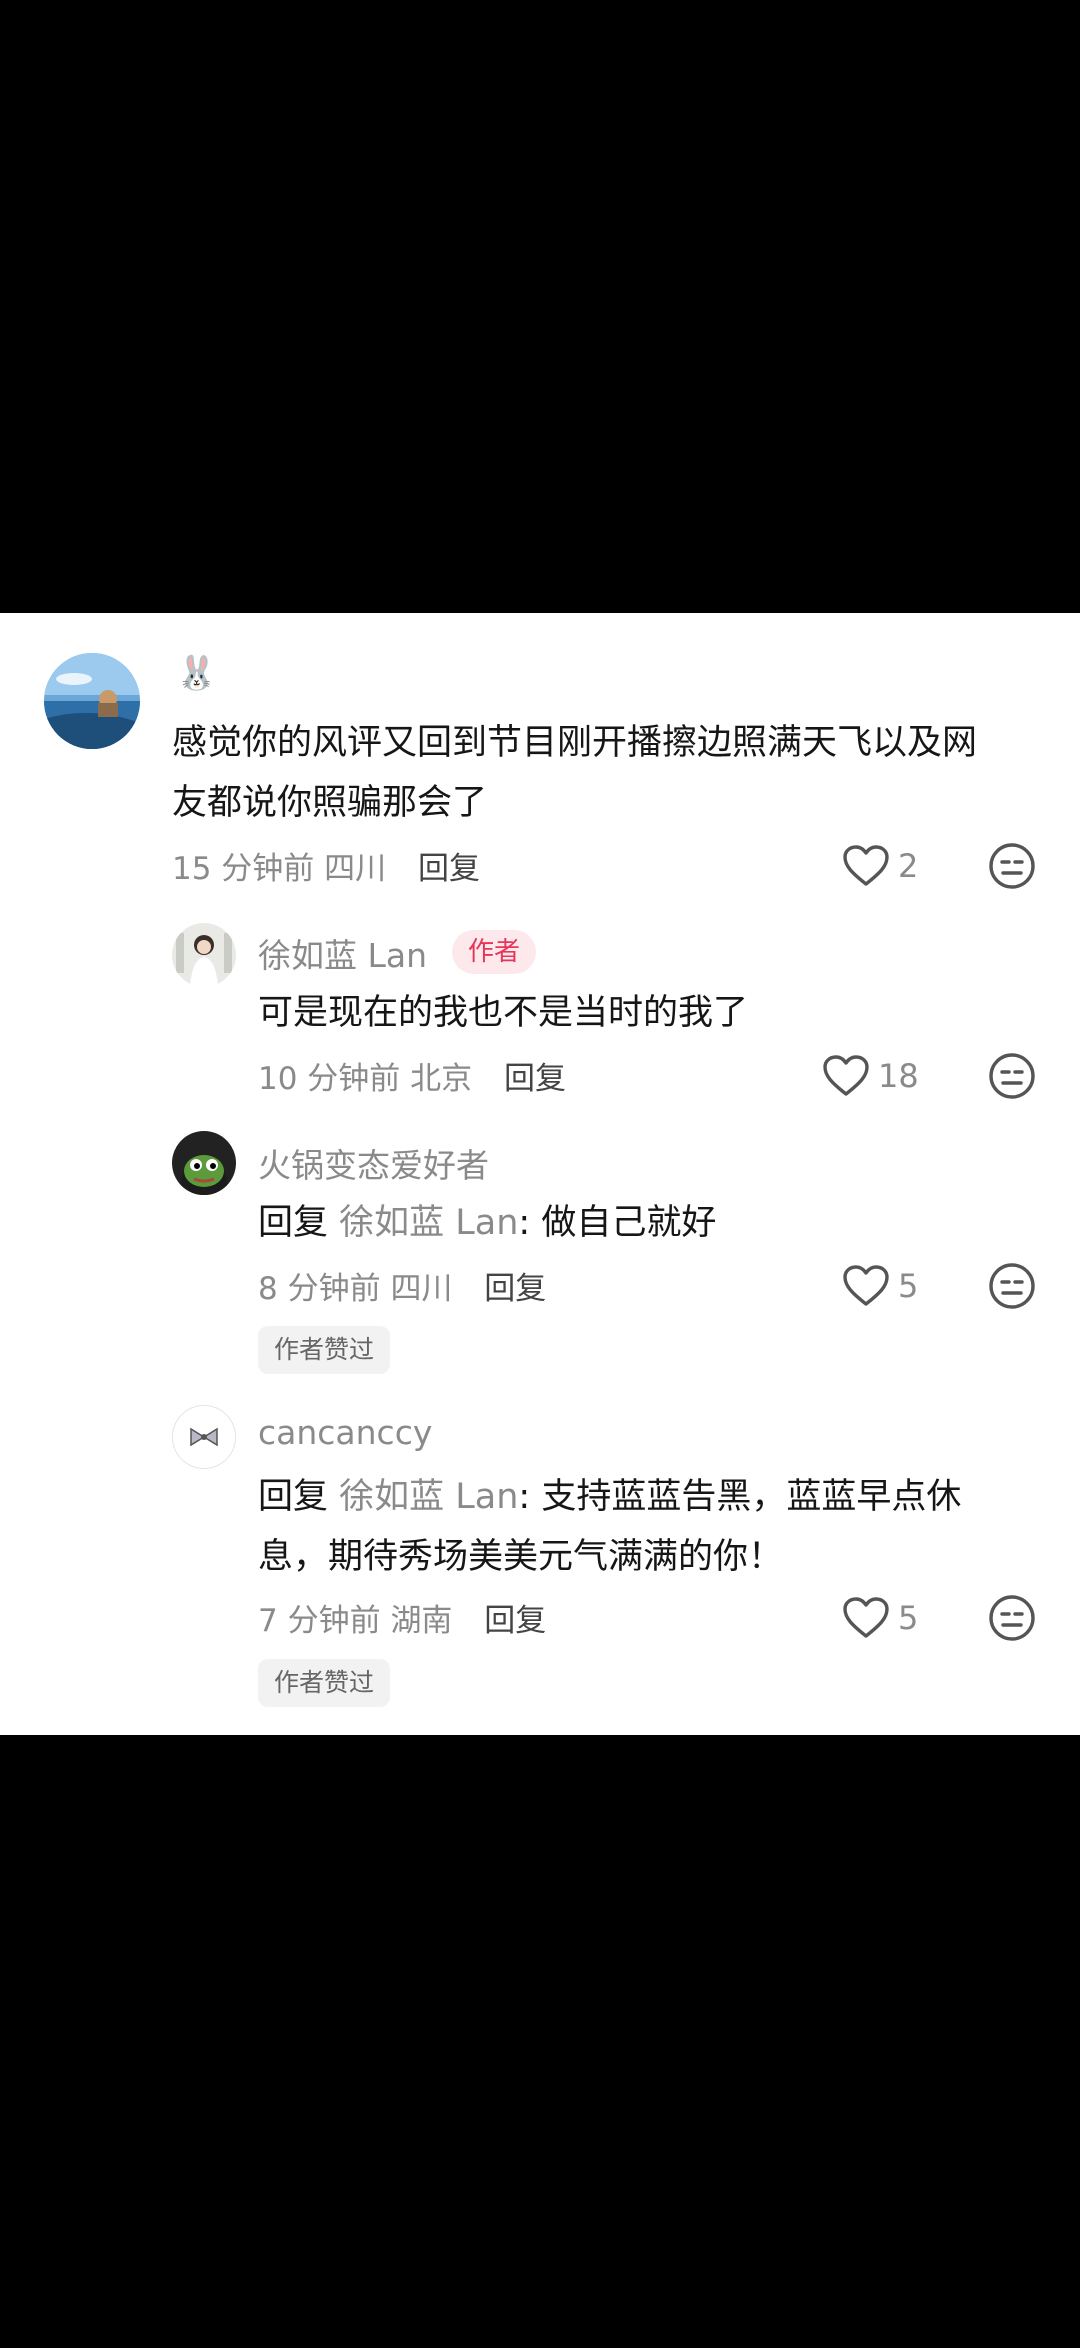 The height and width of the screenshot is (2348, 1080). I want to click on like-button: 2, so click(880, 866).